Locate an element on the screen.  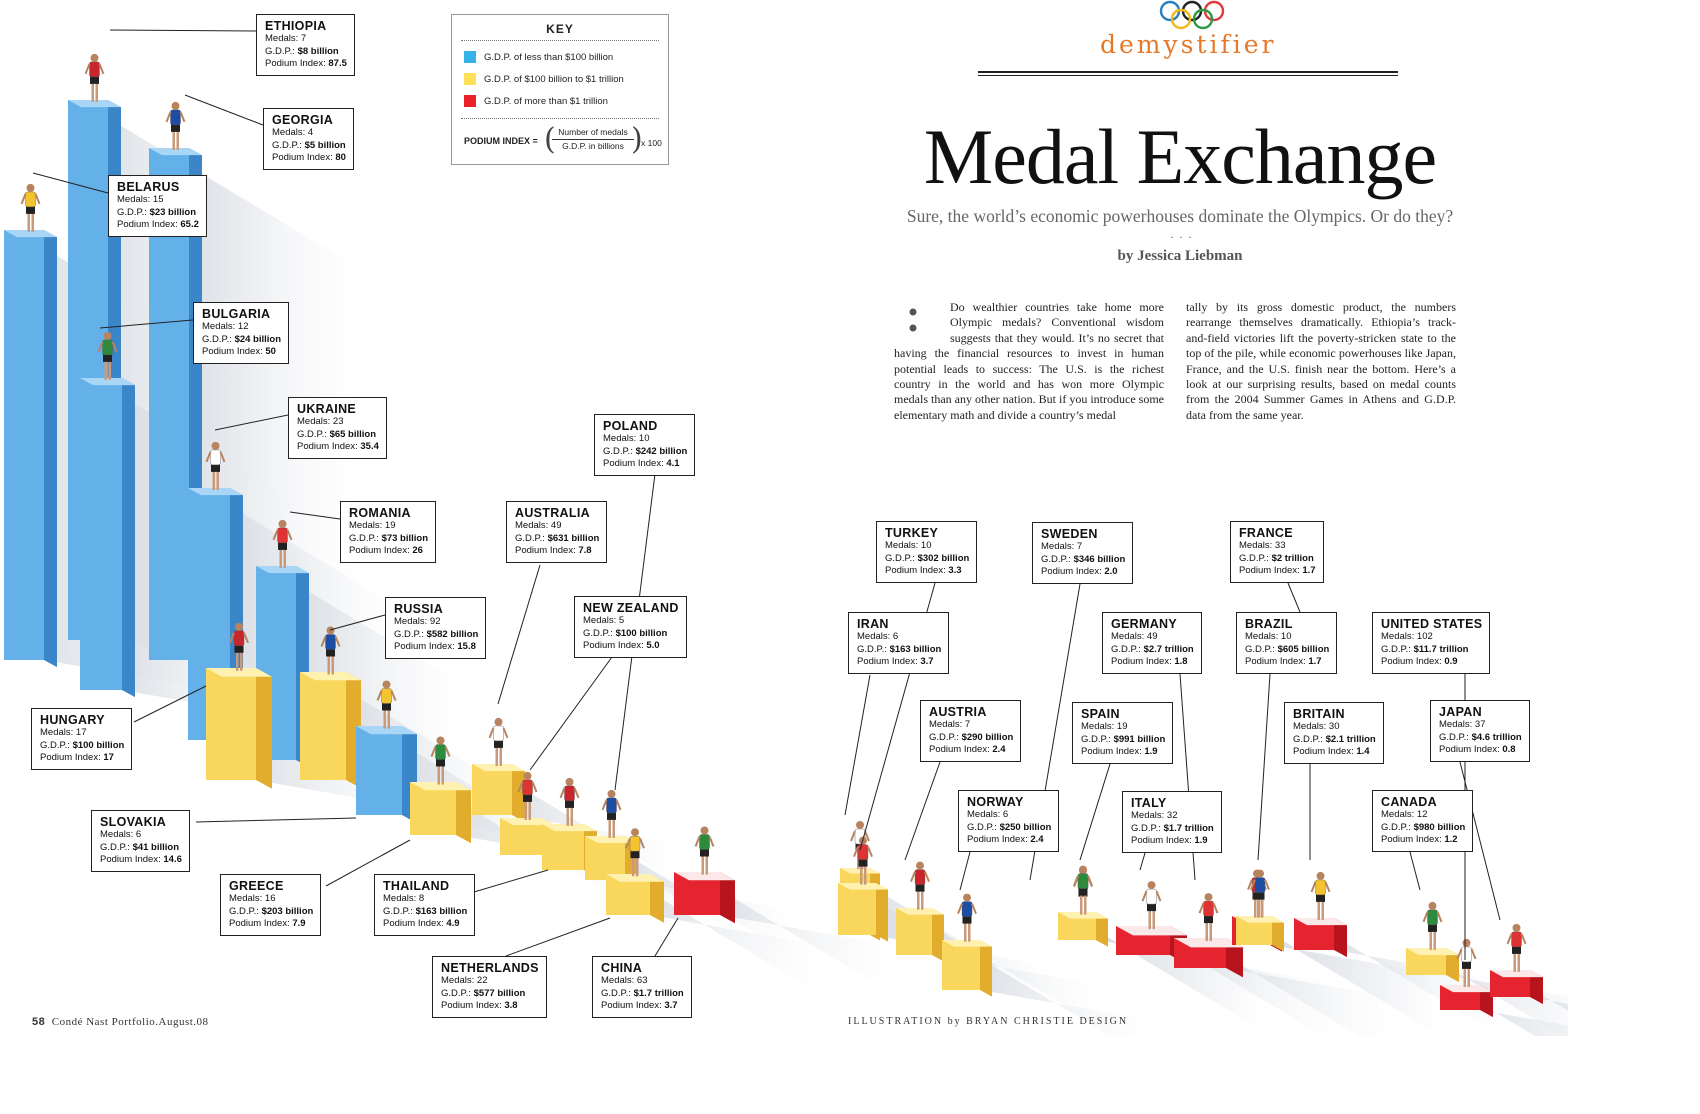
medals-row: Medals: 17 is located at coordinates (63, 732).